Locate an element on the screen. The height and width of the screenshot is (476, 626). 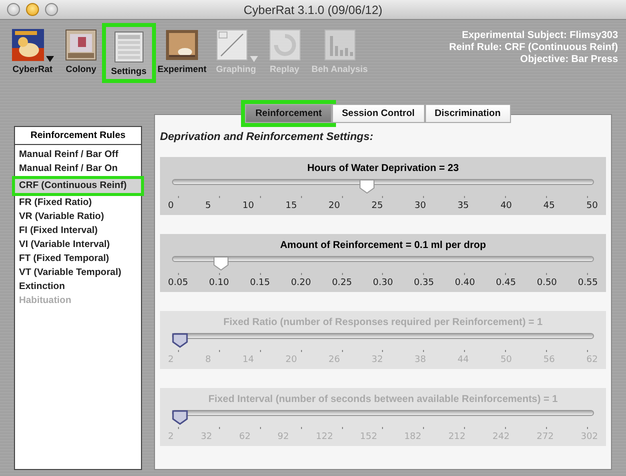
tick-label: 152 is located at coordinates (369, 437).